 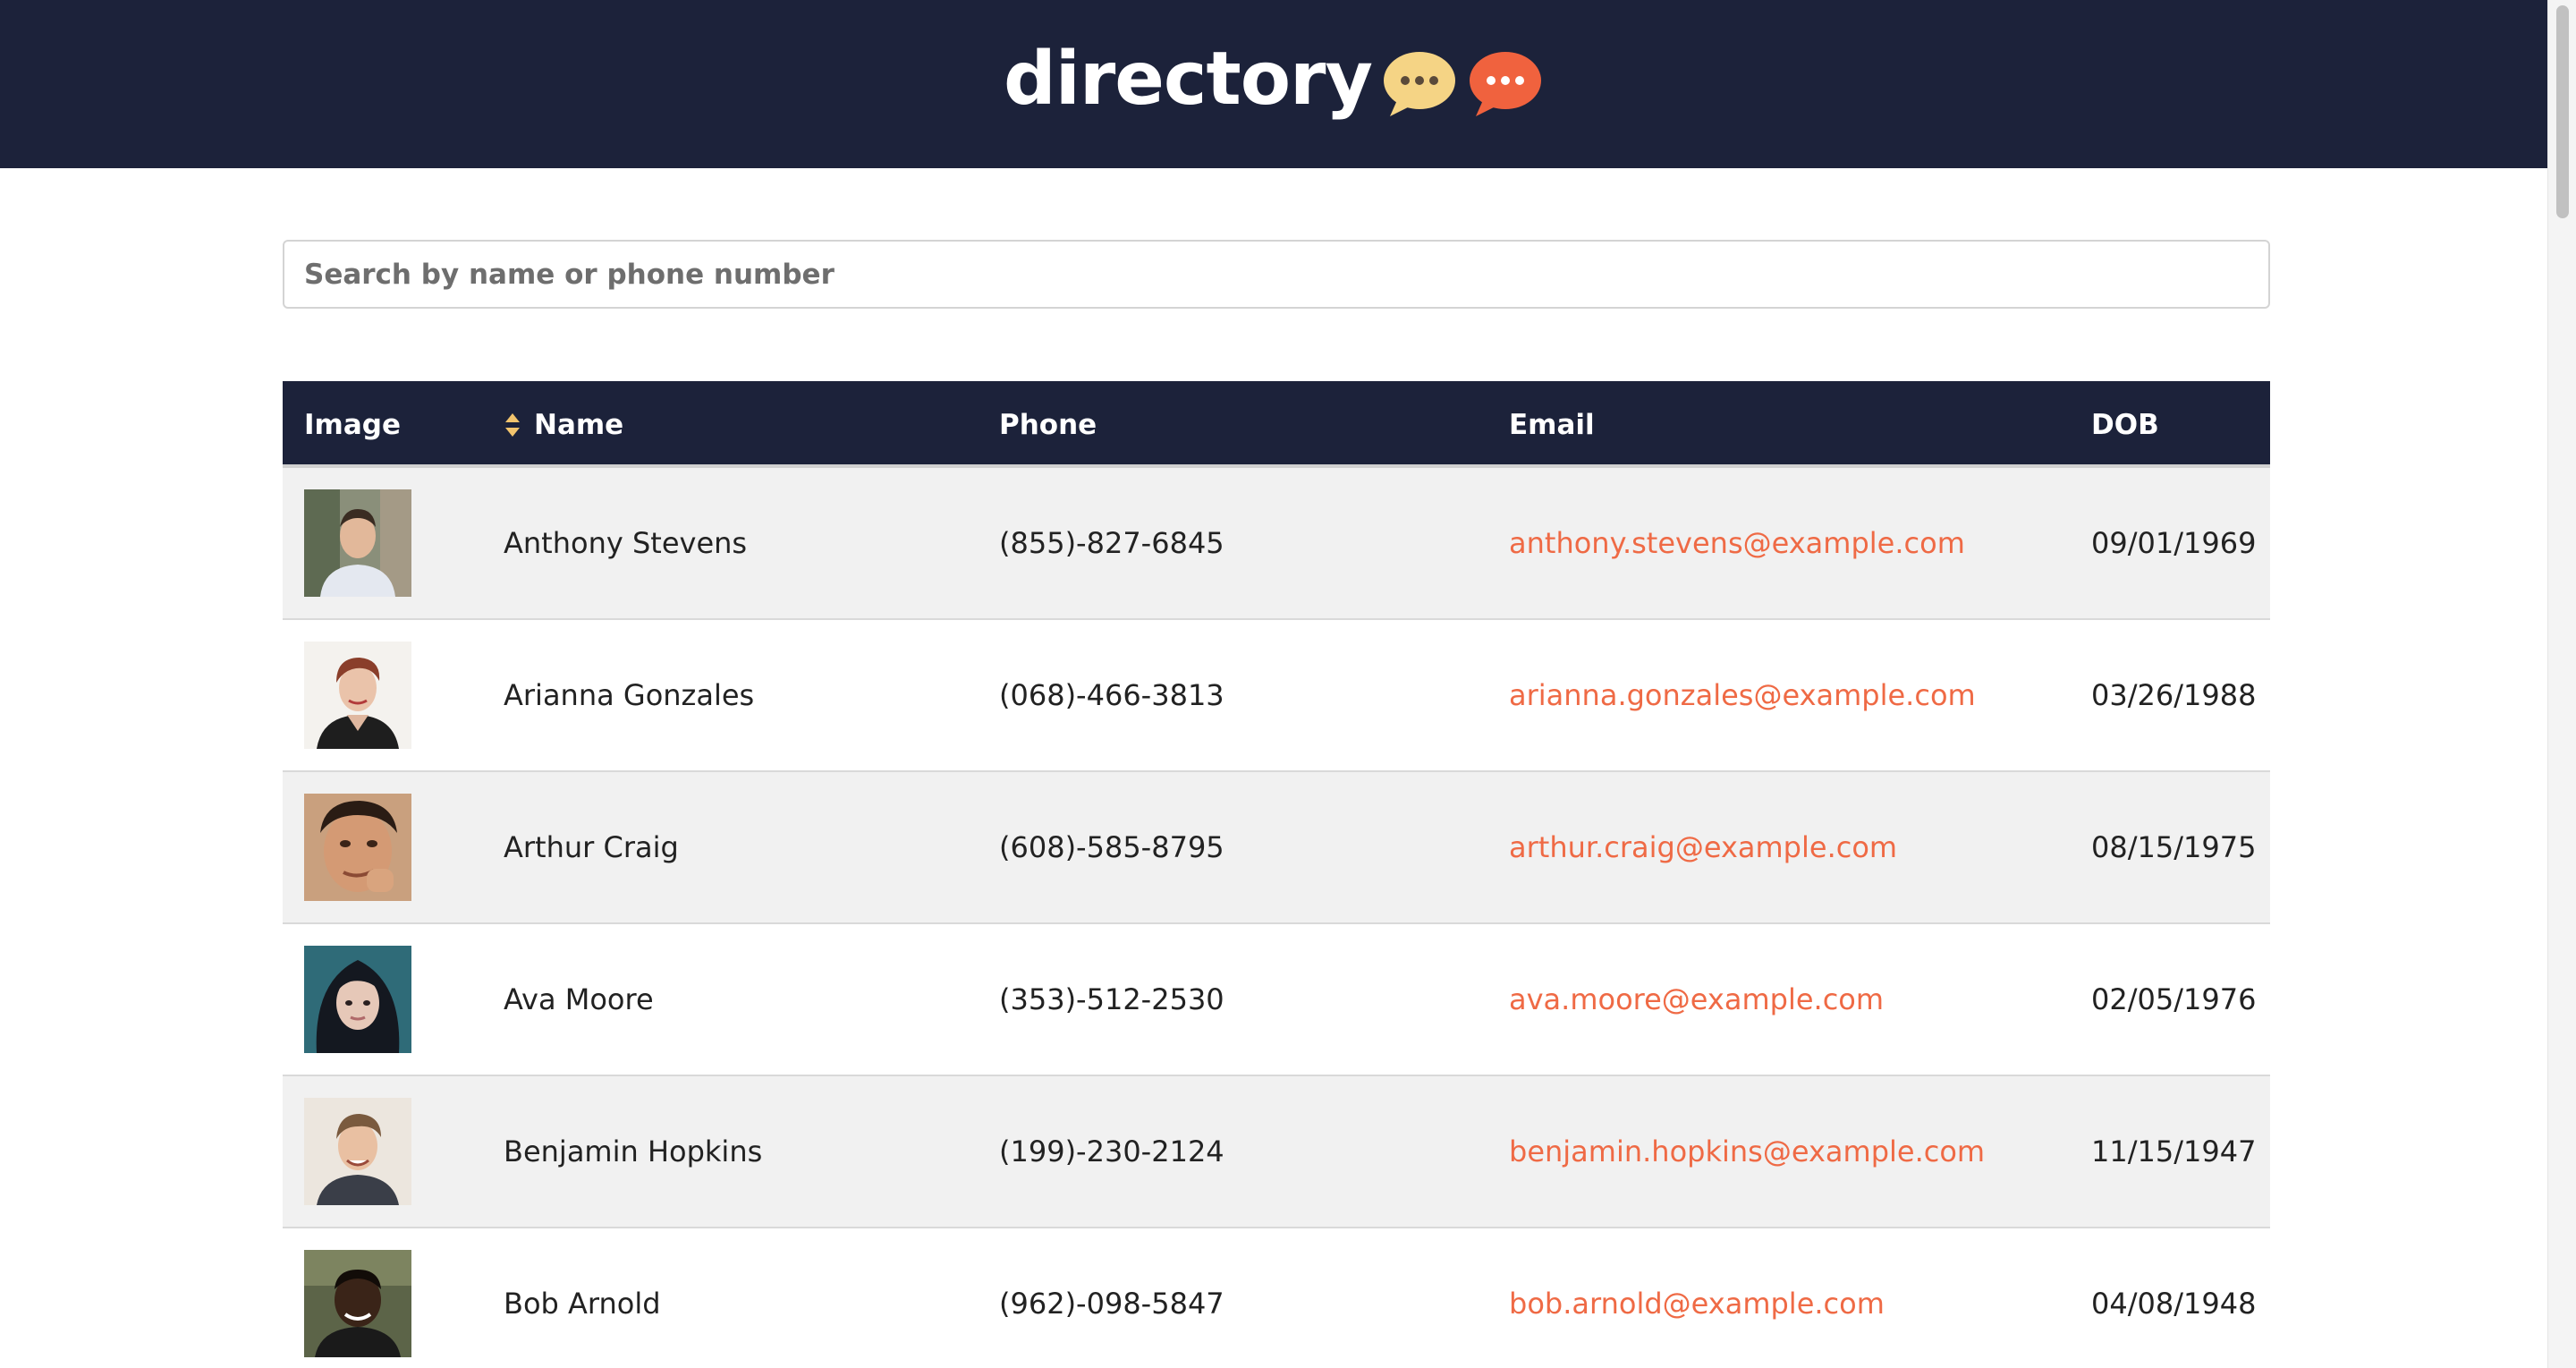 I want to click on email-link: benjamin.hopkins@example.com, so click(x=1747, y=1151).